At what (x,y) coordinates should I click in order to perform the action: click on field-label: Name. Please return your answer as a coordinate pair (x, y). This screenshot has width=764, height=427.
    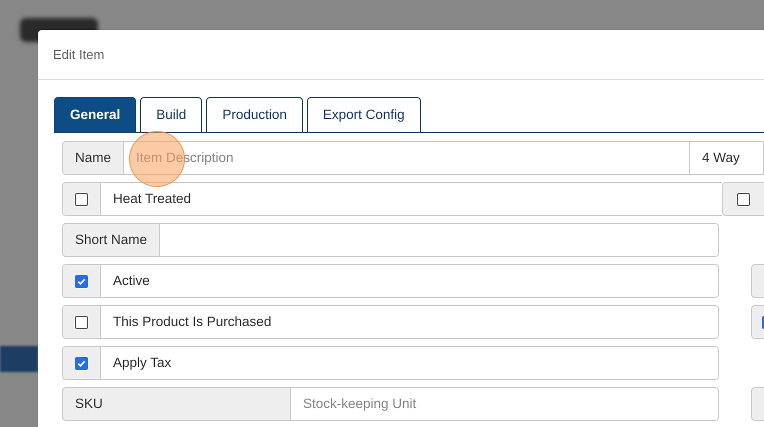
    Looking at the image, I should click on (93, 158).